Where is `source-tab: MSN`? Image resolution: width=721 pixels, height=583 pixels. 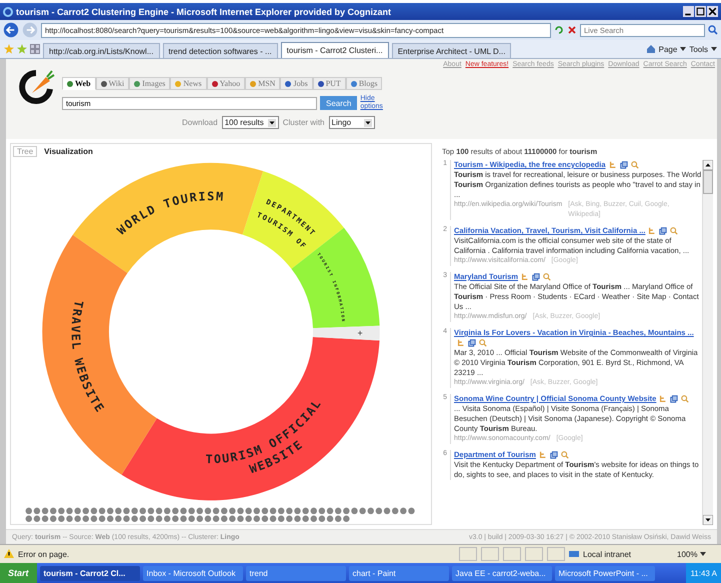 source-tab: MSN is located at coordinates (262, 83).